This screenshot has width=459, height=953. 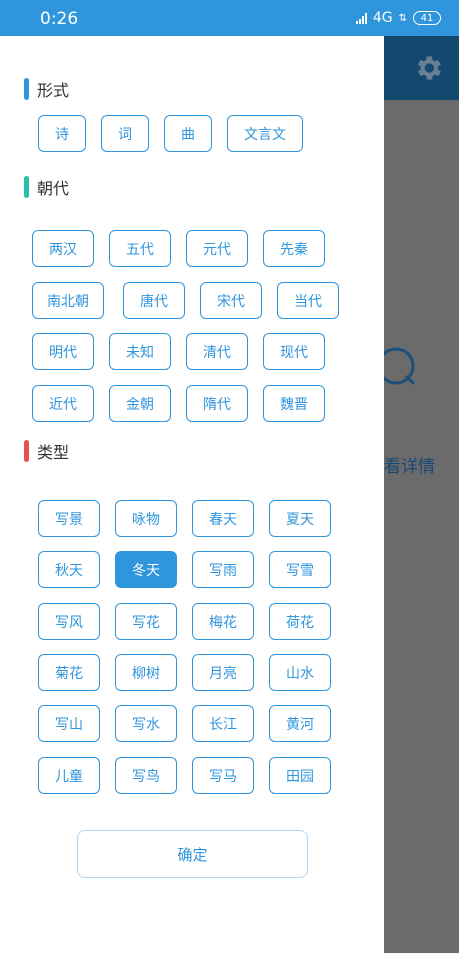 What do you see at coordinates (223, 518) in the screenshot?
I see `tag-chip: 春天` at bounding box center [223, 518].